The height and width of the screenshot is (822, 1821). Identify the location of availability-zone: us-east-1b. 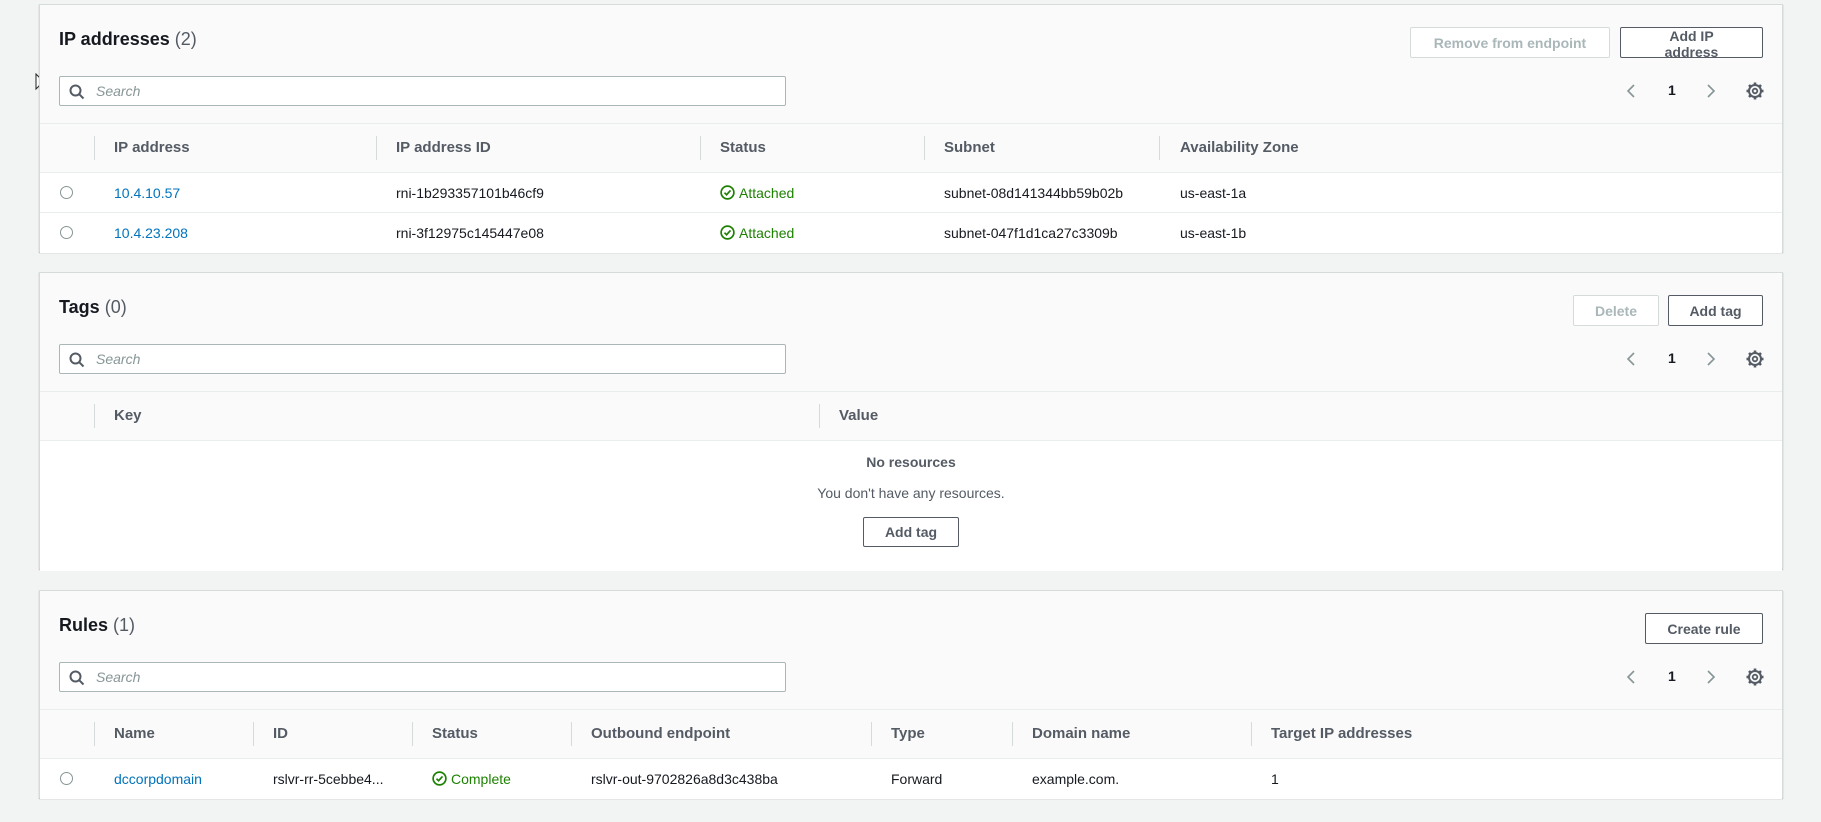
(1213, 233).